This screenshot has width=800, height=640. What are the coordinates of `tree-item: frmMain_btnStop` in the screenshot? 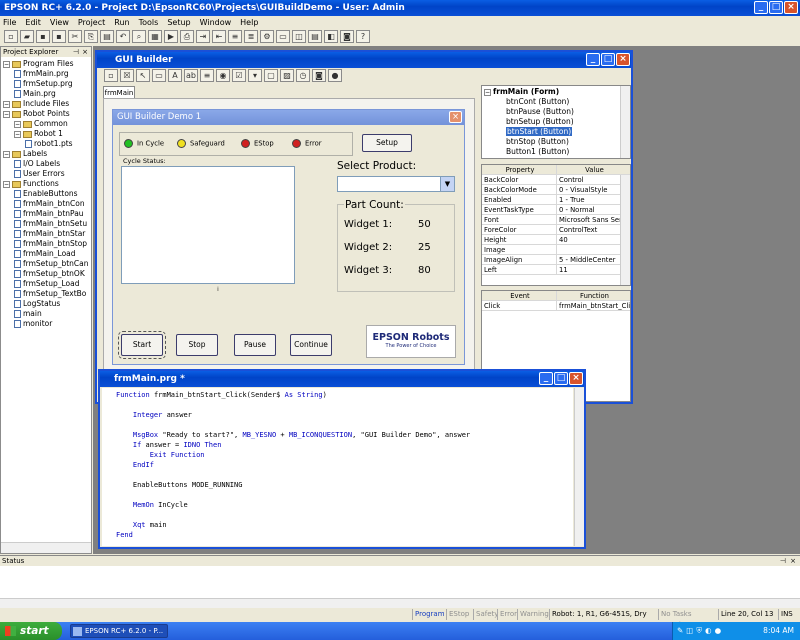 It's located at (47, 244).